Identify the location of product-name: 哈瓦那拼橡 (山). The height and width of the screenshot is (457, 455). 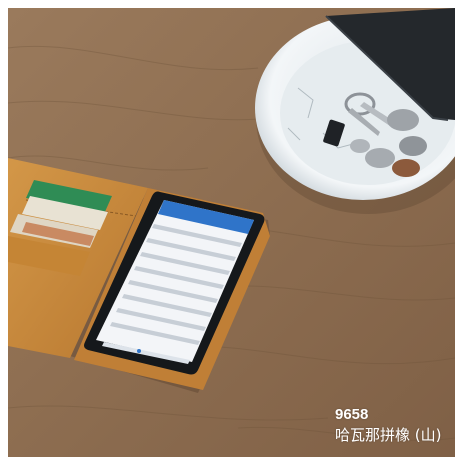
(388, 435).